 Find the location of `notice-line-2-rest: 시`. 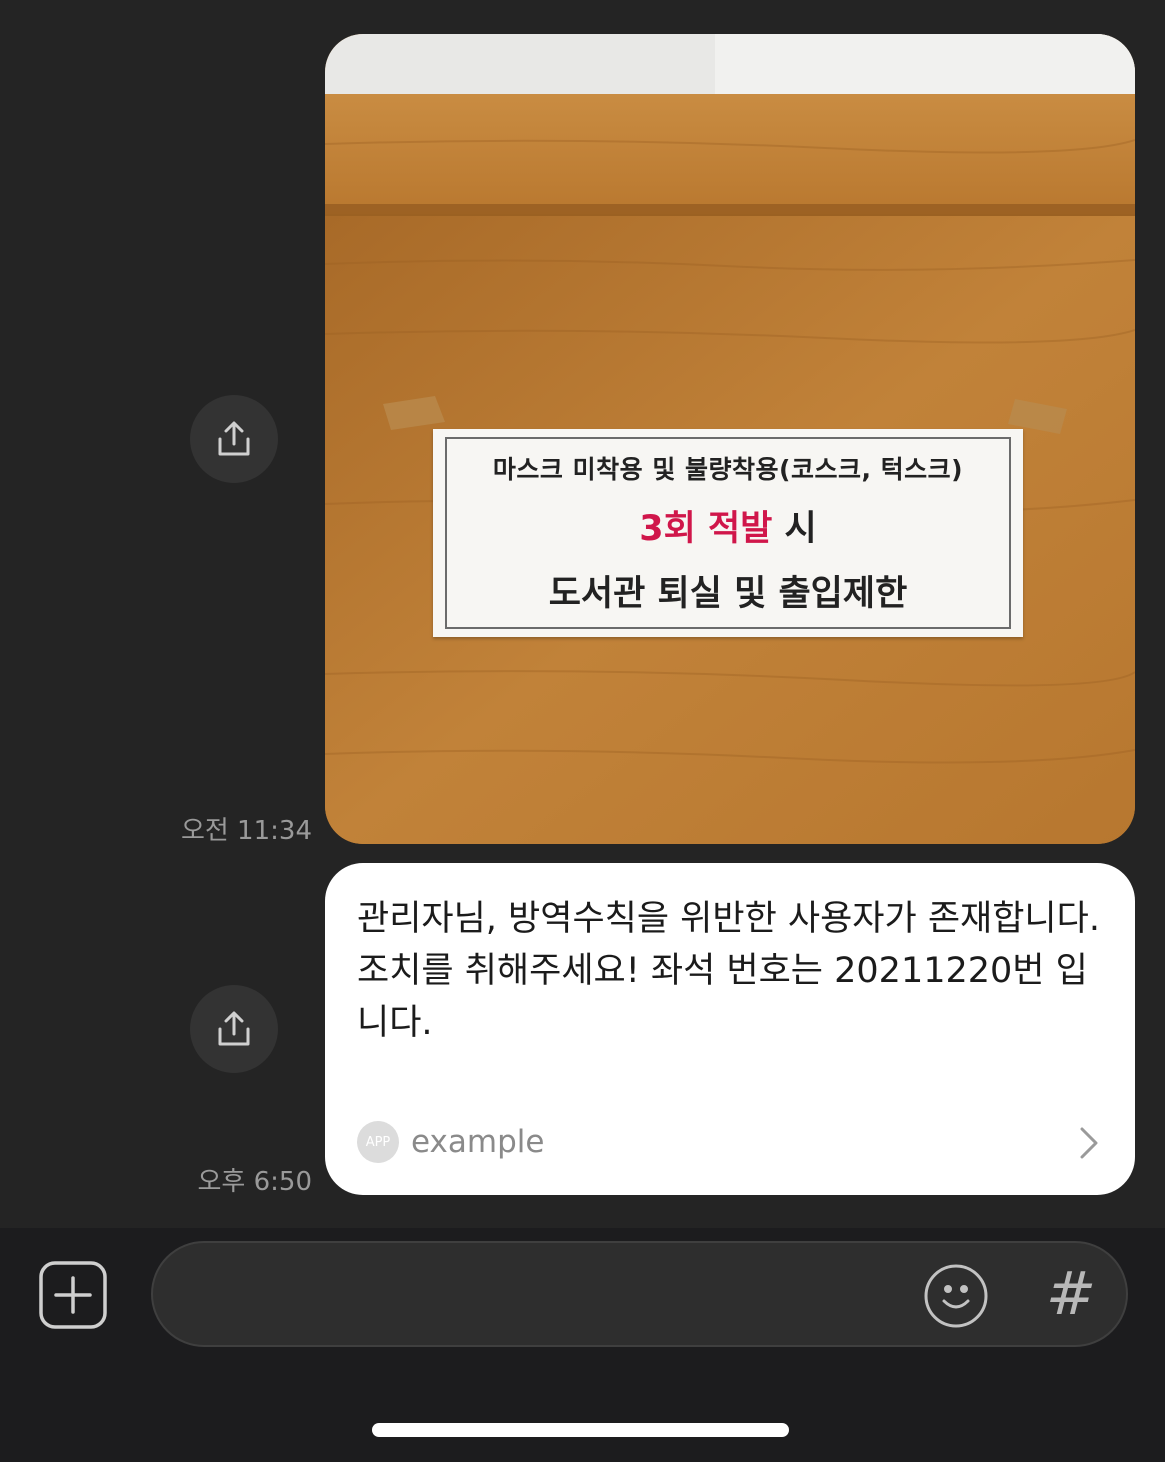

notice-line-2-rest: 시 is located at coordinates (794, 529).